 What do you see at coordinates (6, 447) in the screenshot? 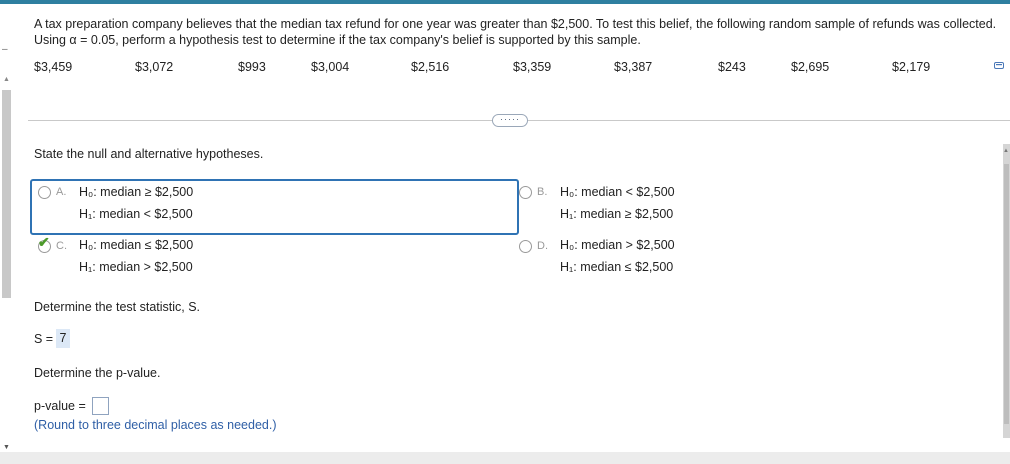
I see `scroll-down-arrow-icon: ▼` at bounding box center [6, 447].